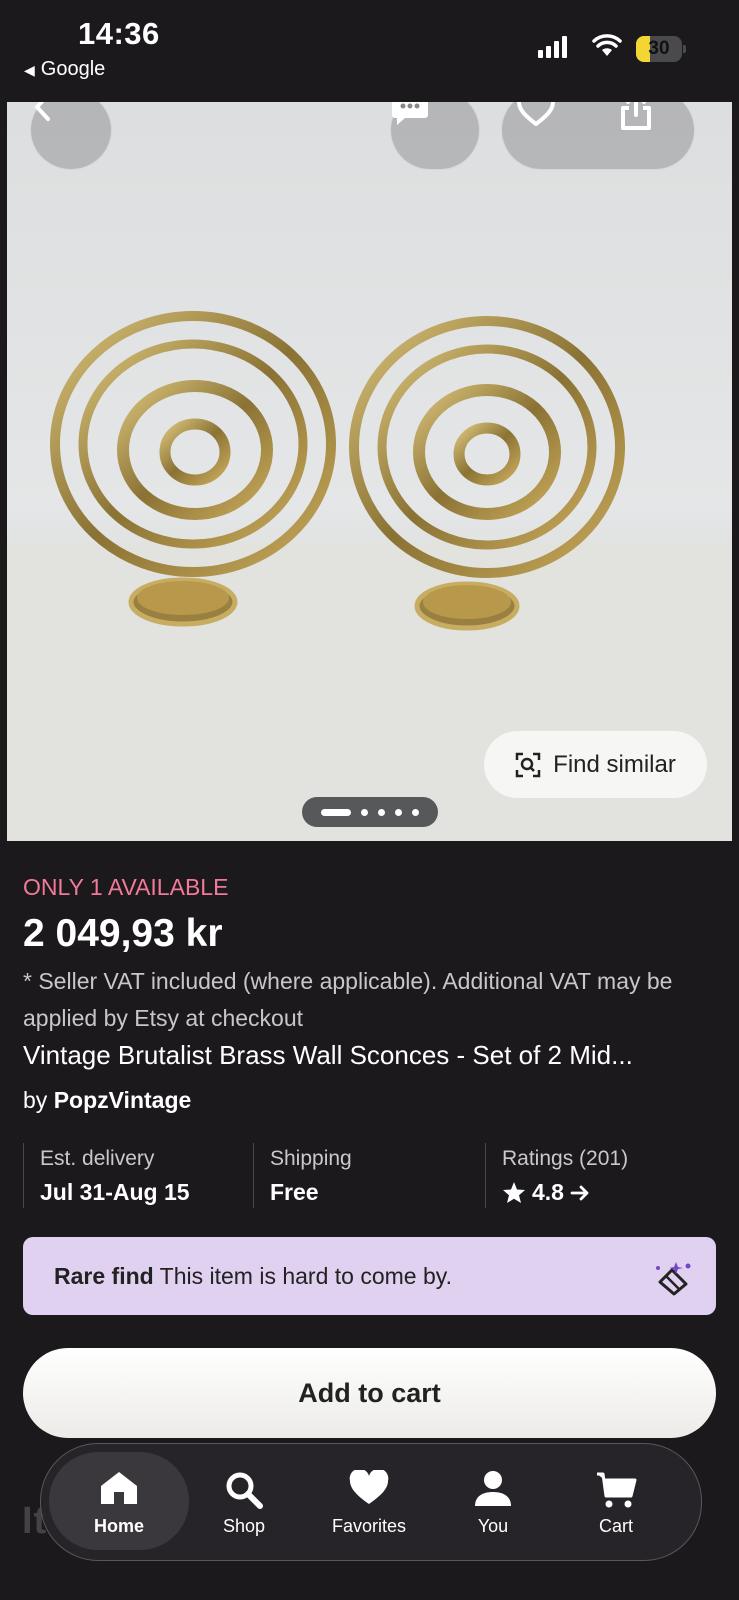 This screenshot has height=1600, width=739. Describe the element at coordinates (294, 1192) in the screenshot. I see `shipping-value: Free` at that location.